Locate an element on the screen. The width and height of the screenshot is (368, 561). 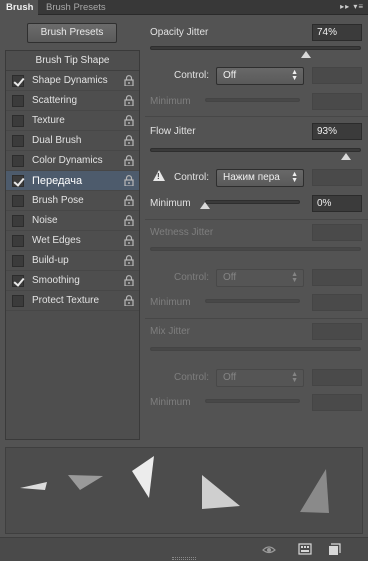
mix-jitter-field is located at coordinates (337, 331).